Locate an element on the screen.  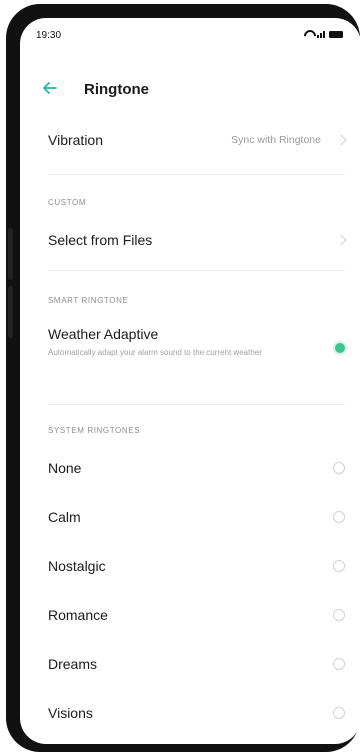
ringtone-option-visions: Visions is located at coordinates (190, 711).